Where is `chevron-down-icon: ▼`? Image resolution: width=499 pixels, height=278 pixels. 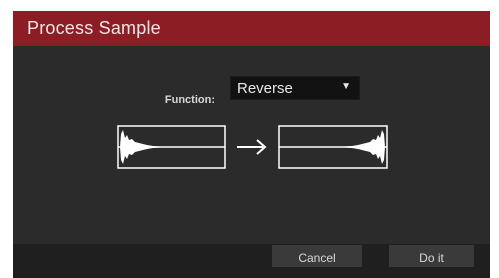 chevron-down-icon: ▼ is located at coordinates (346, 86).